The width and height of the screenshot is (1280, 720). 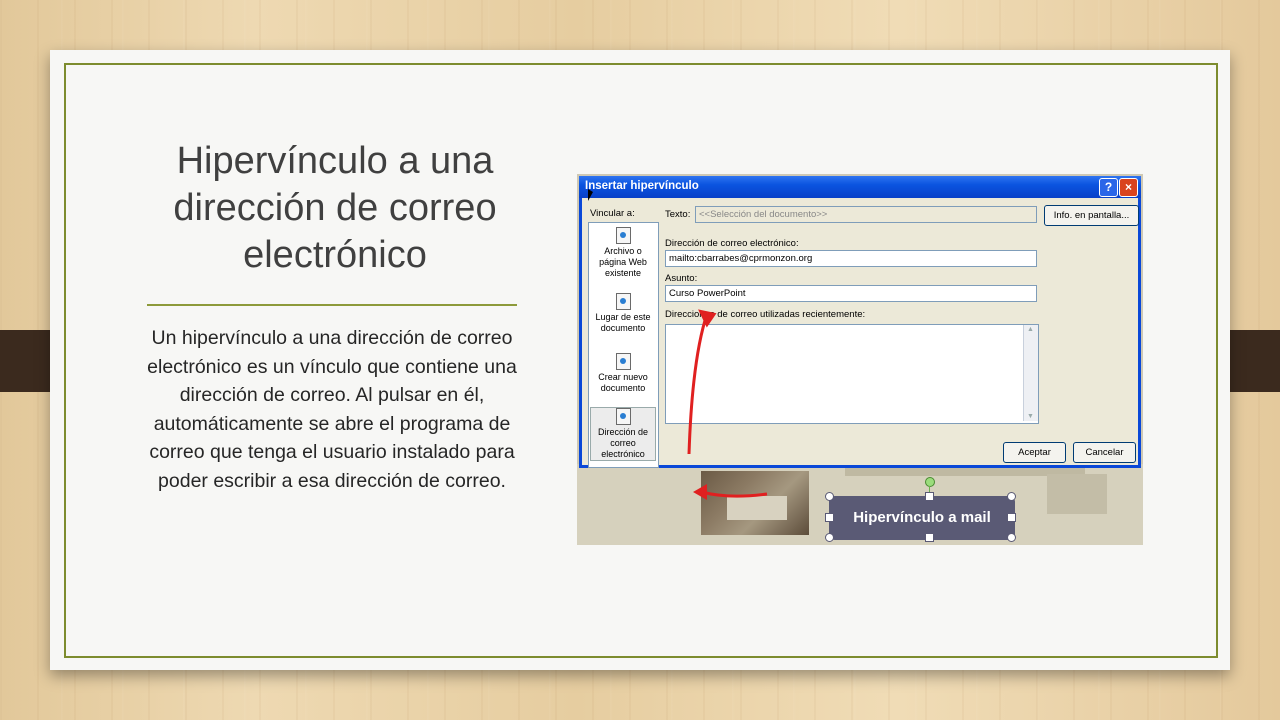 What do you see at coordinates (1128, 187) in the screenshot?
I see `close-icon: ×` at bounding box center [1128, 187].